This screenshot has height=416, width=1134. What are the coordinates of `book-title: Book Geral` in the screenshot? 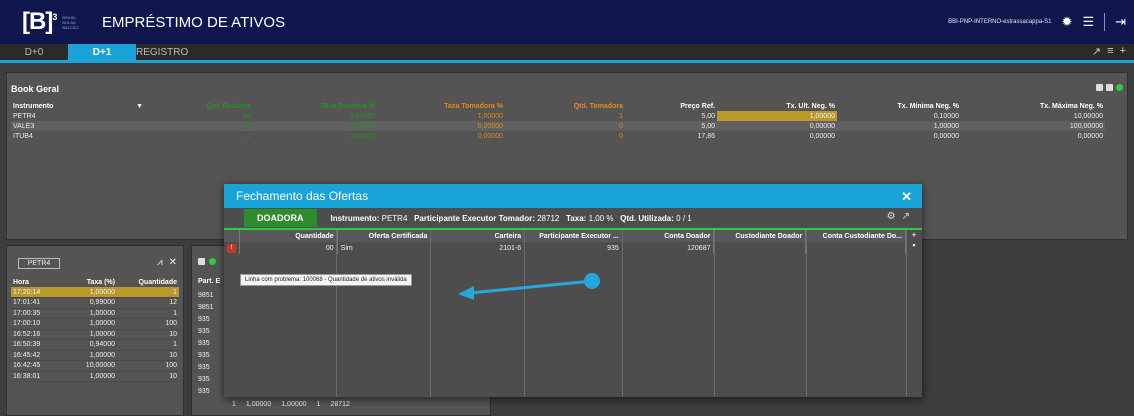 It's located at (35, 89).